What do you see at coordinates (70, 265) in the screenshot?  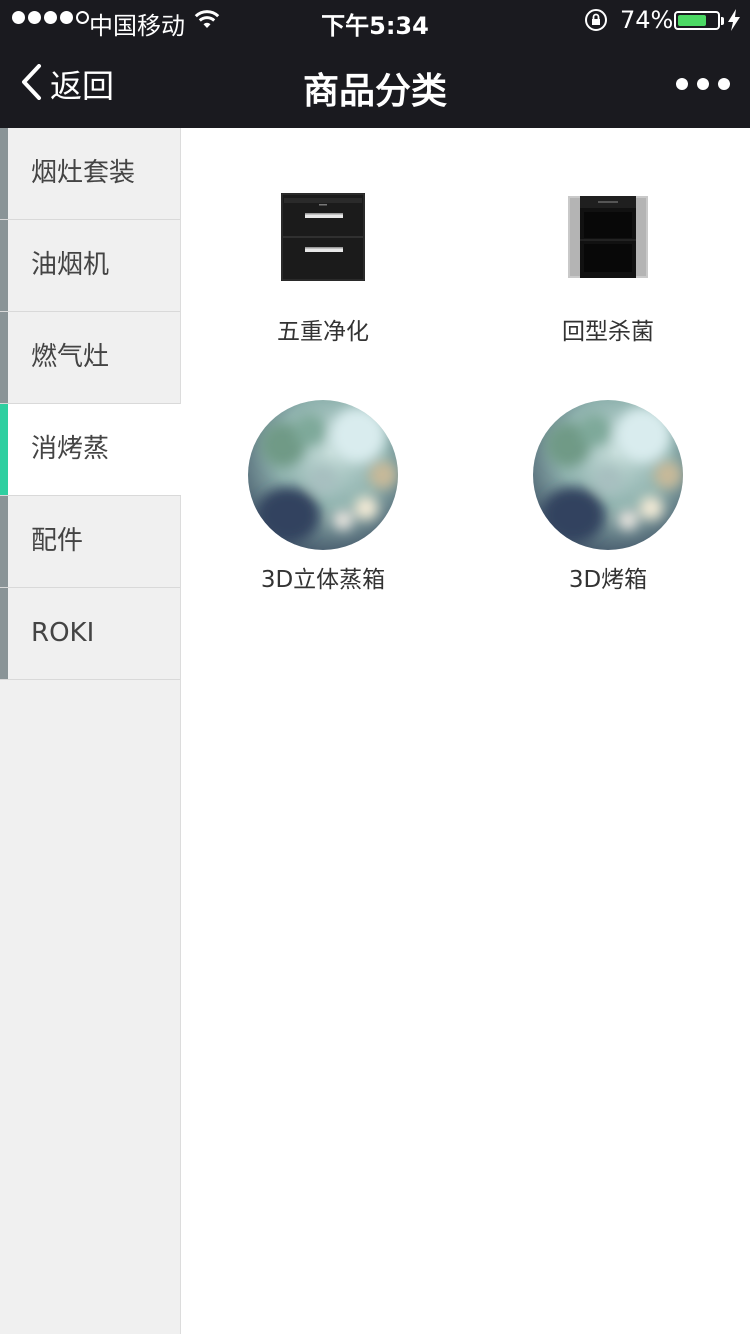 I see `sidebar-item-label: 油烟机` at bounding box center [70, 265].